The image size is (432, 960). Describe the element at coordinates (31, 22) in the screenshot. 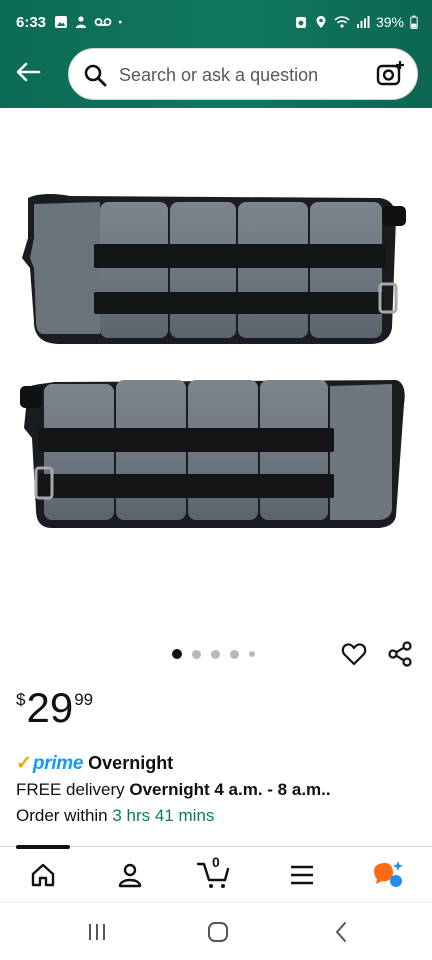

I see `status-time: 6:33` at that location.